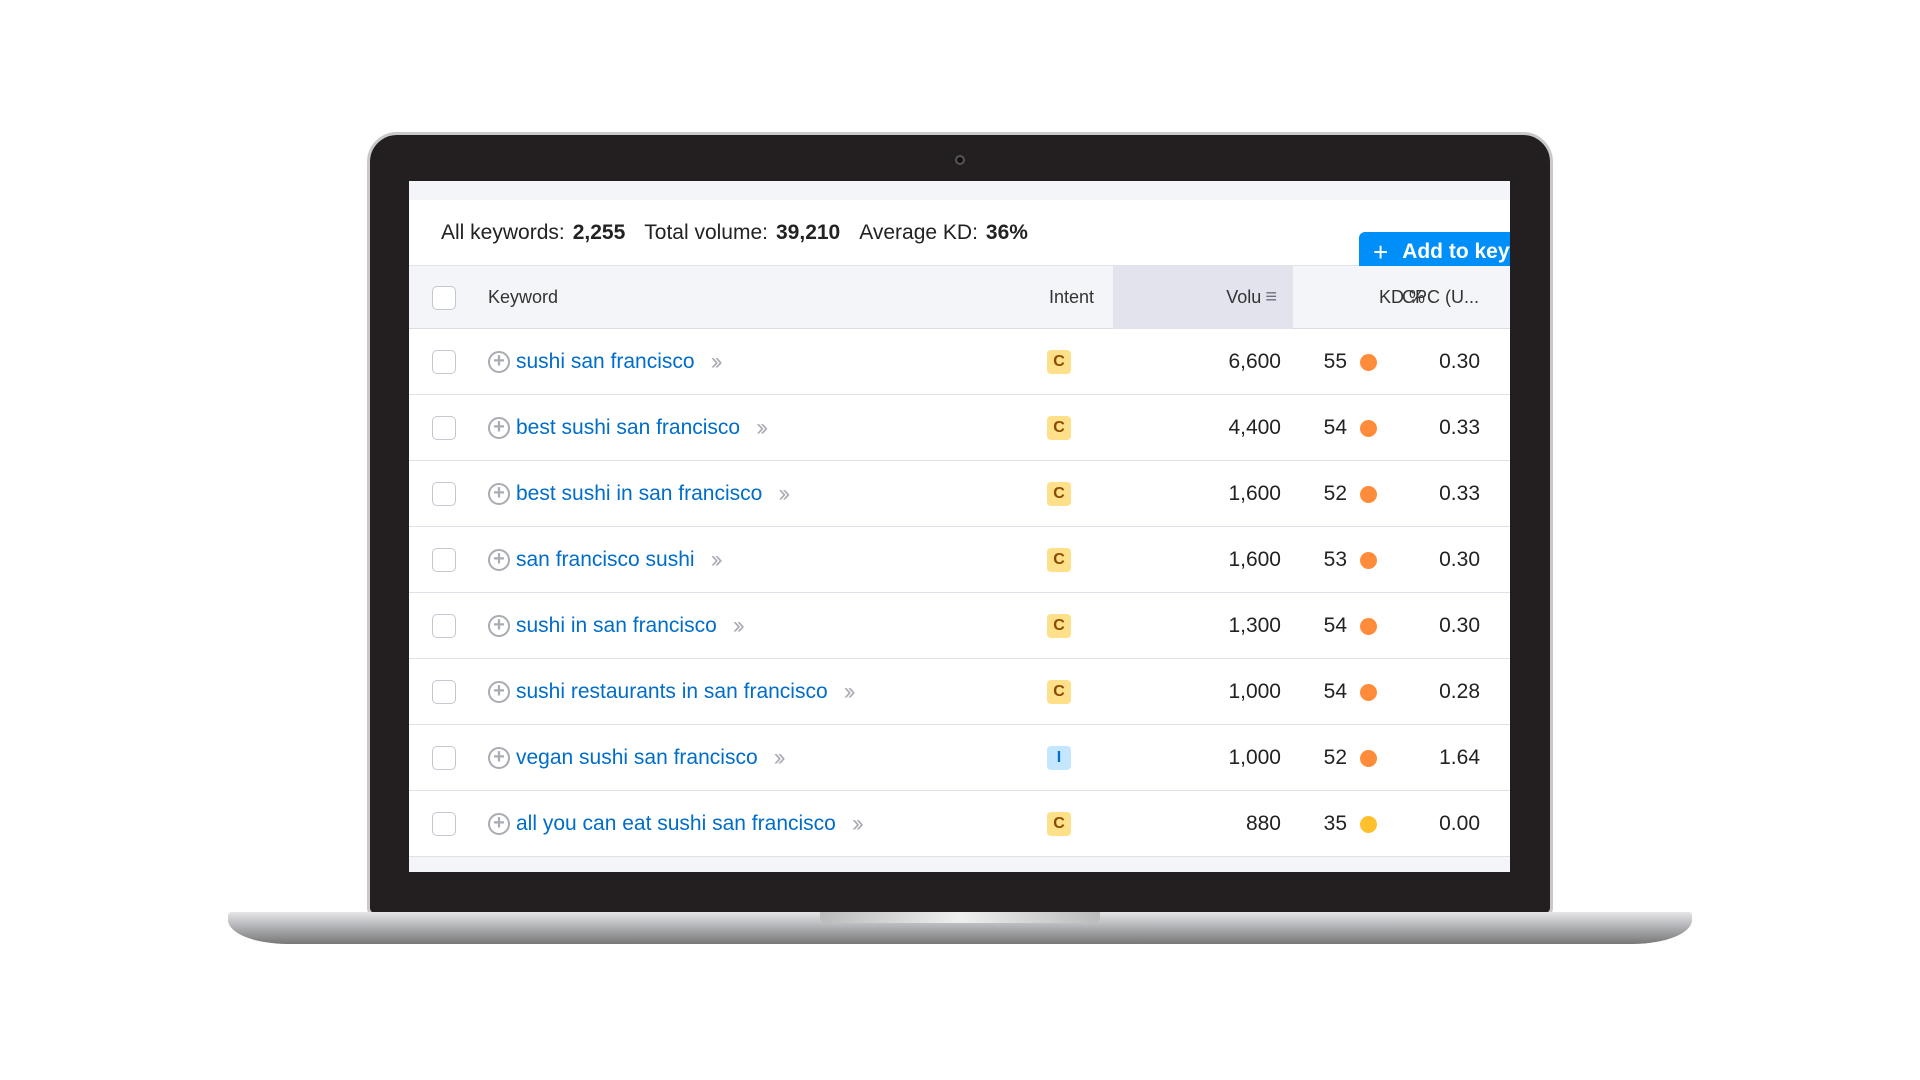 Image resolution: width=1920 pixels, height=1080 pixels. I want to click on total-volume-value: 39,210, so click(808, 232).